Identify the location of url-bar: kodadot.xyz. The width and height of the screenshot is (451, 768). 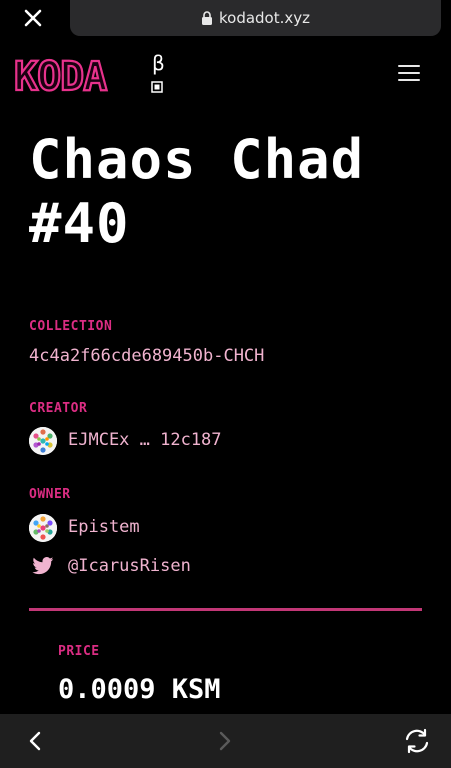
(255, 18).